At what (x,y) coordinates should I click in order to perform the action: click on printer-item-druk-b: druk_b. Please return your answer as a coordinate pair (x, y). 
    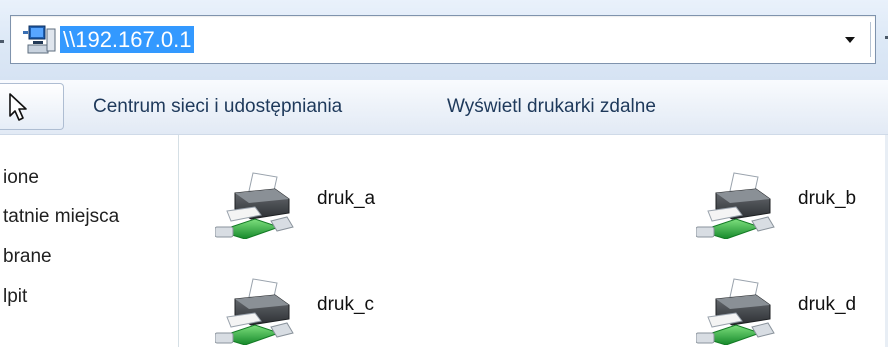
    Looking at the image, I should click on (791, 204).